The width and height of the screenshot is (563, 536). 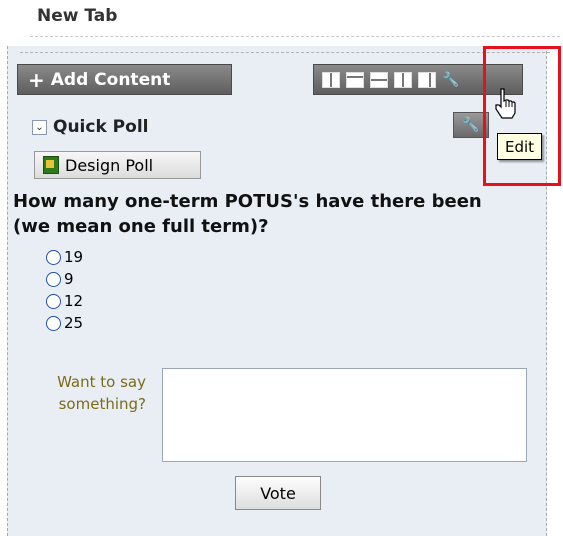 What do you see at coordinates (74, 323) in the screenshot?
I see `poll-option-label: 25` at bounding box center [74, 323].